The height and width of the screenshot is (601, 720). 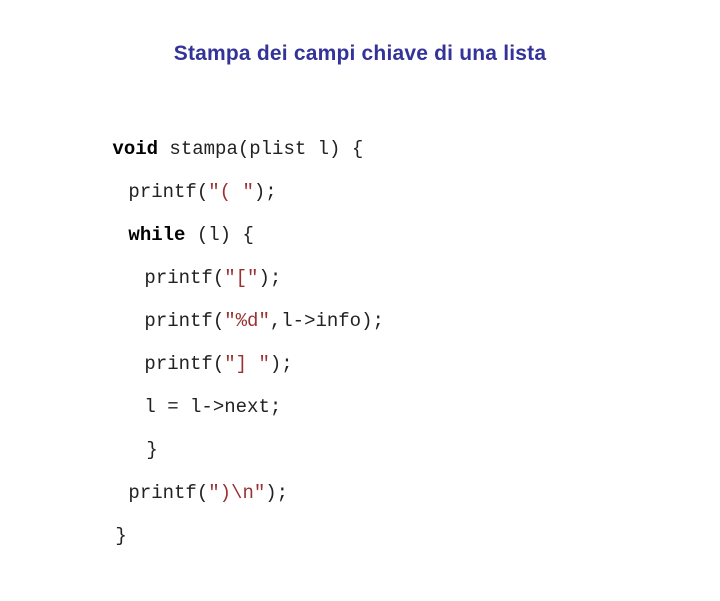 I want to click on code-keyword: void, so click(x=135, y=149).